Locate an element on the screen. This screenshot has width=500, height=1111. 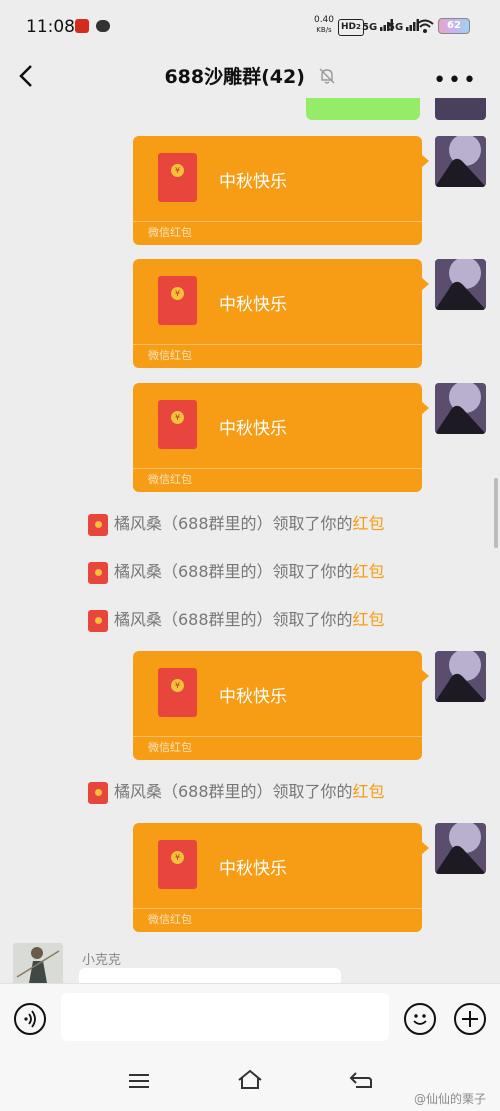
hd-badge: HD2 is located at coordinates (351, 27).